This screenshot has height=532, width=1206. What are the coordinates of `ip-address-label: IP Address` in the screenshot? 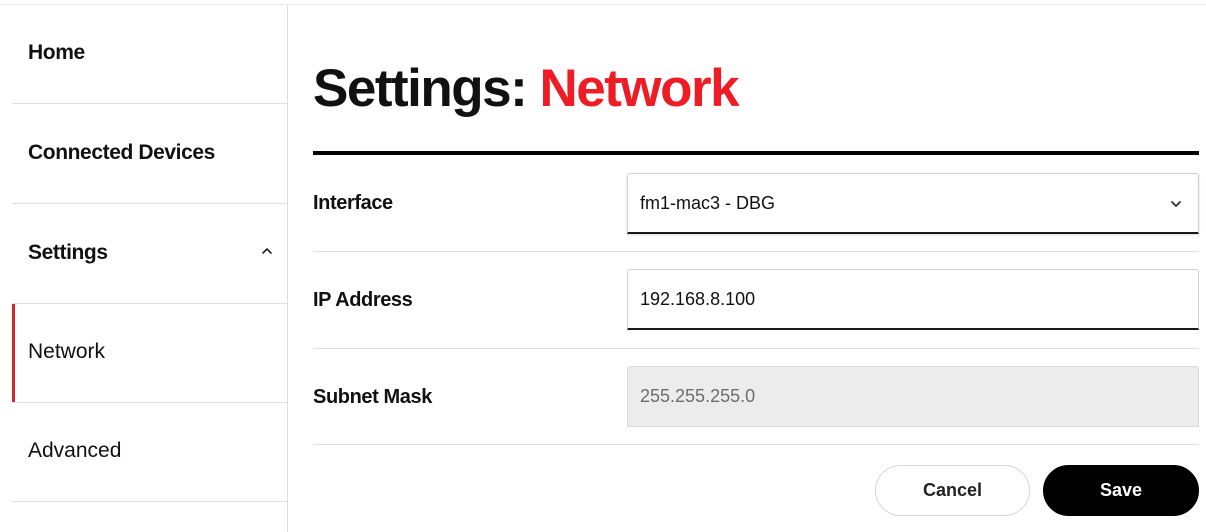 It's located at (363, 300).